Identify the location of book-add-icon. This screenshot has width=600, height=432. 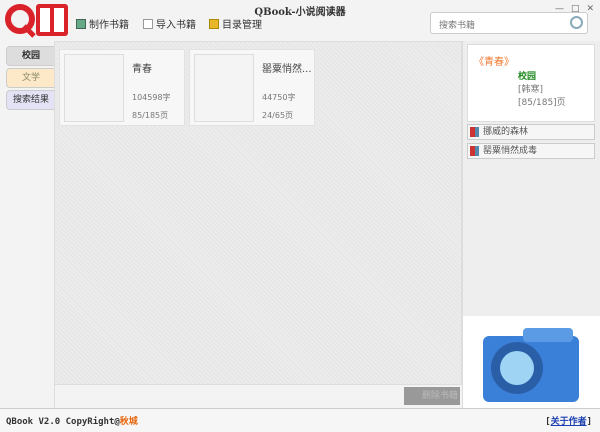
(81, 23).